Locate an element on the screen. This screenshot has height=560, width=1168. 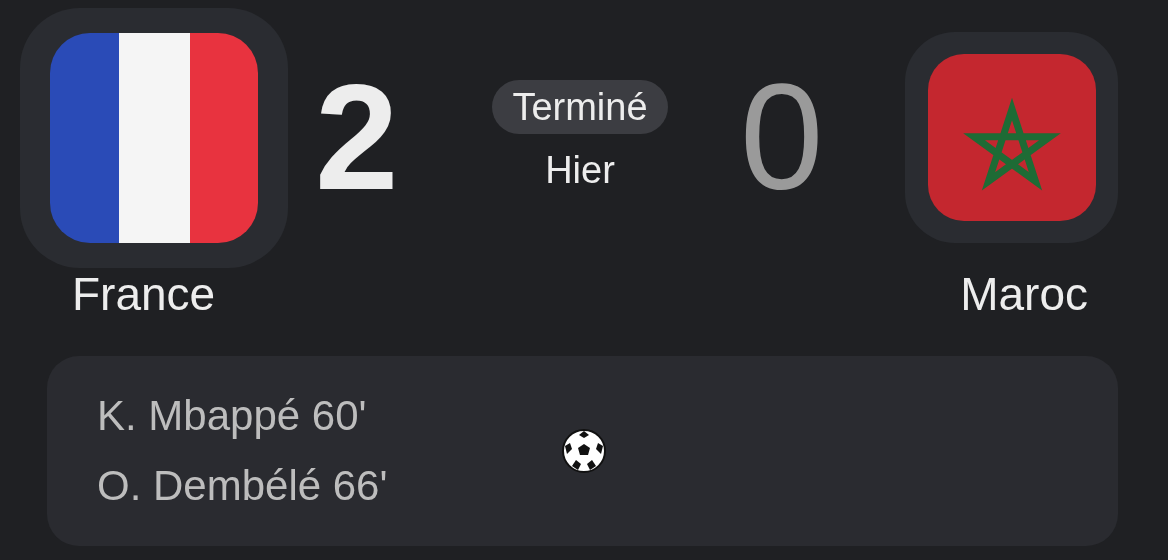
goal-scorer: K. Mbappé 60' is located at coordinates (232, 416).